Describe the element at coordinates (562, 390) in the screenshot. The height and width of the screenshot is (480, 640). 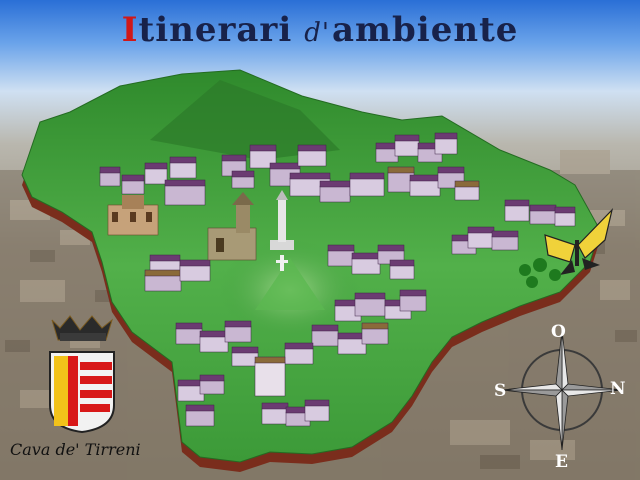
I see `compass-rose-icon` at that location.